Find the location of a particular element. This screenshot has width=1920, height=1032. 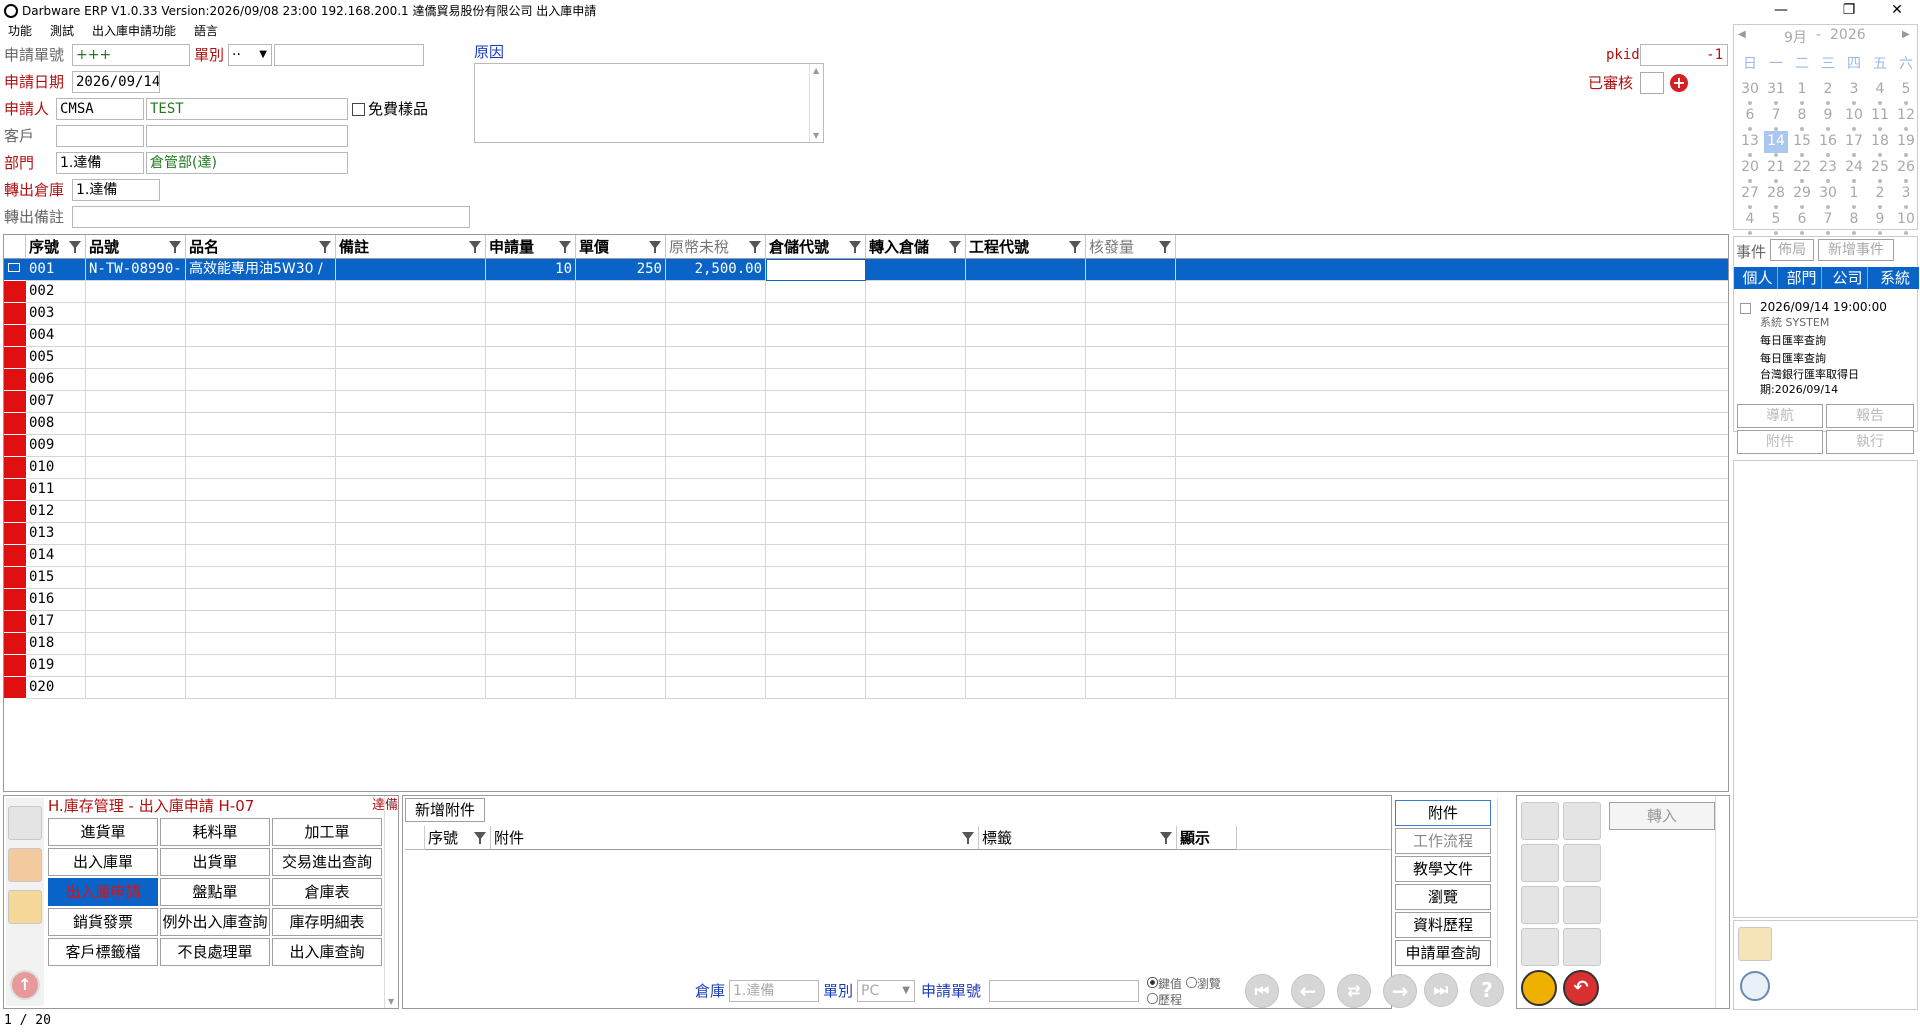

add-event-button: 新增事件 is located at coordinates (1856, 250).